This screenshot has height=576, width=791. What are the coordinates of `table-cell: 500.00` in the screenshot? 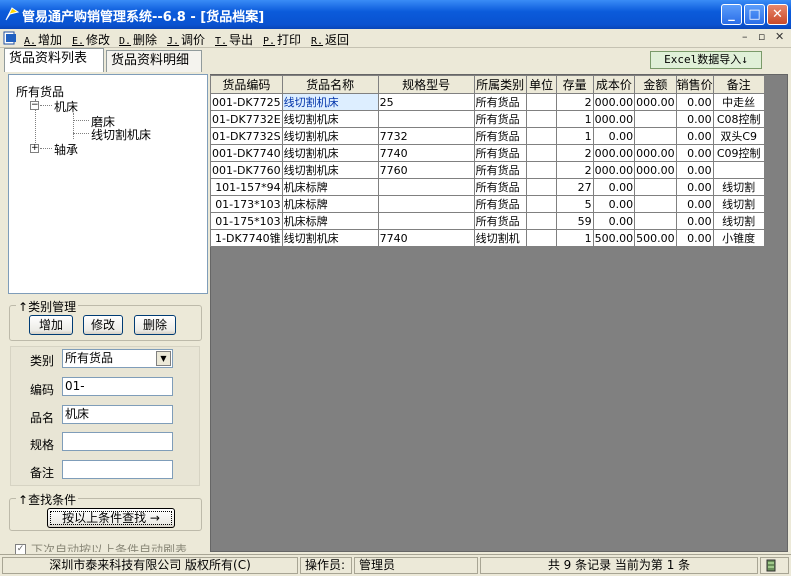 It's located at (614, 238).